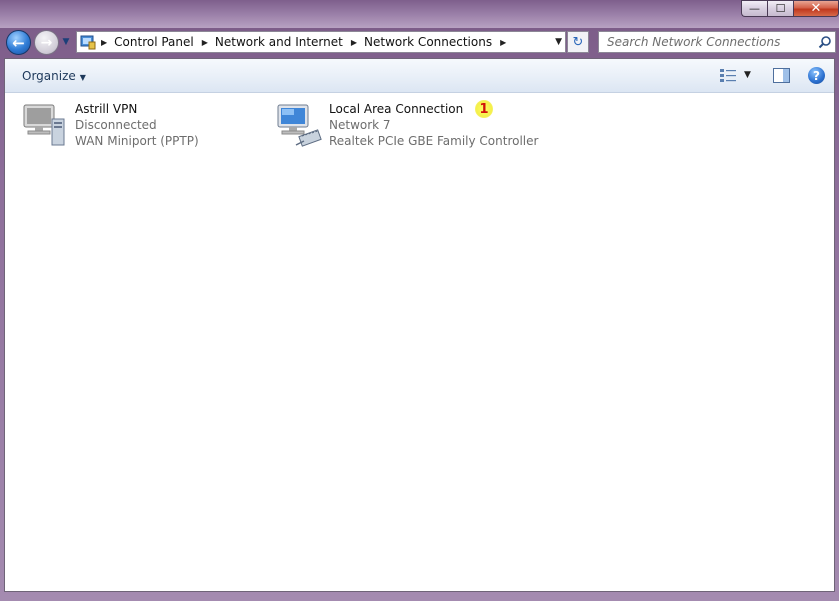  I want to click on arrow-left-icon: ←, so click(18, 42).